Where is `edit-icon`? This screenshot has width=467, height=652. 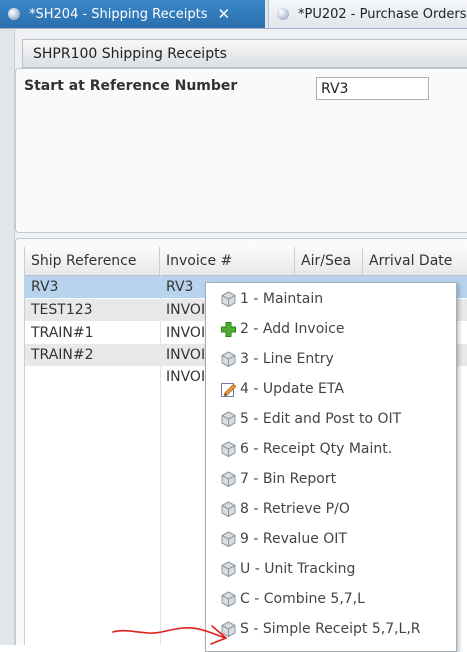
edit-icon is located at coordinates (228, 389).